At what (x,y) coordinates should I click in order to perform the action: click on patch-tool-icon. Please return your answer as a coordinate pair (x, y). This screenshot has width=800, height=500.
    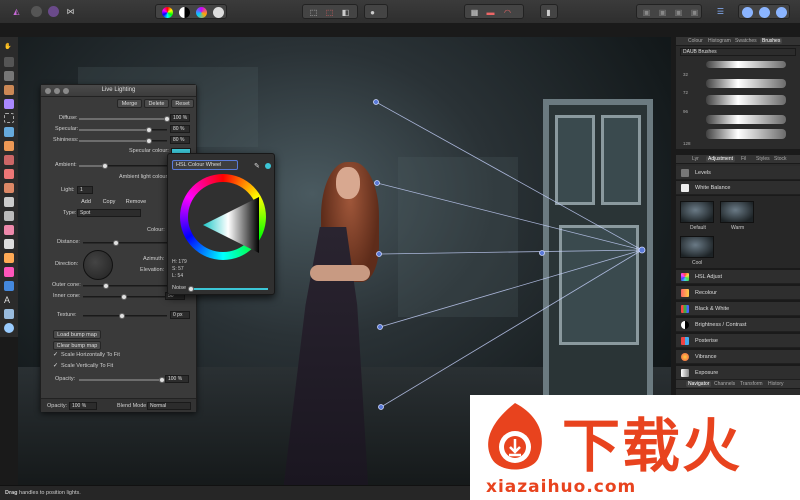
    Looking at the image, I should click on (9, 216).